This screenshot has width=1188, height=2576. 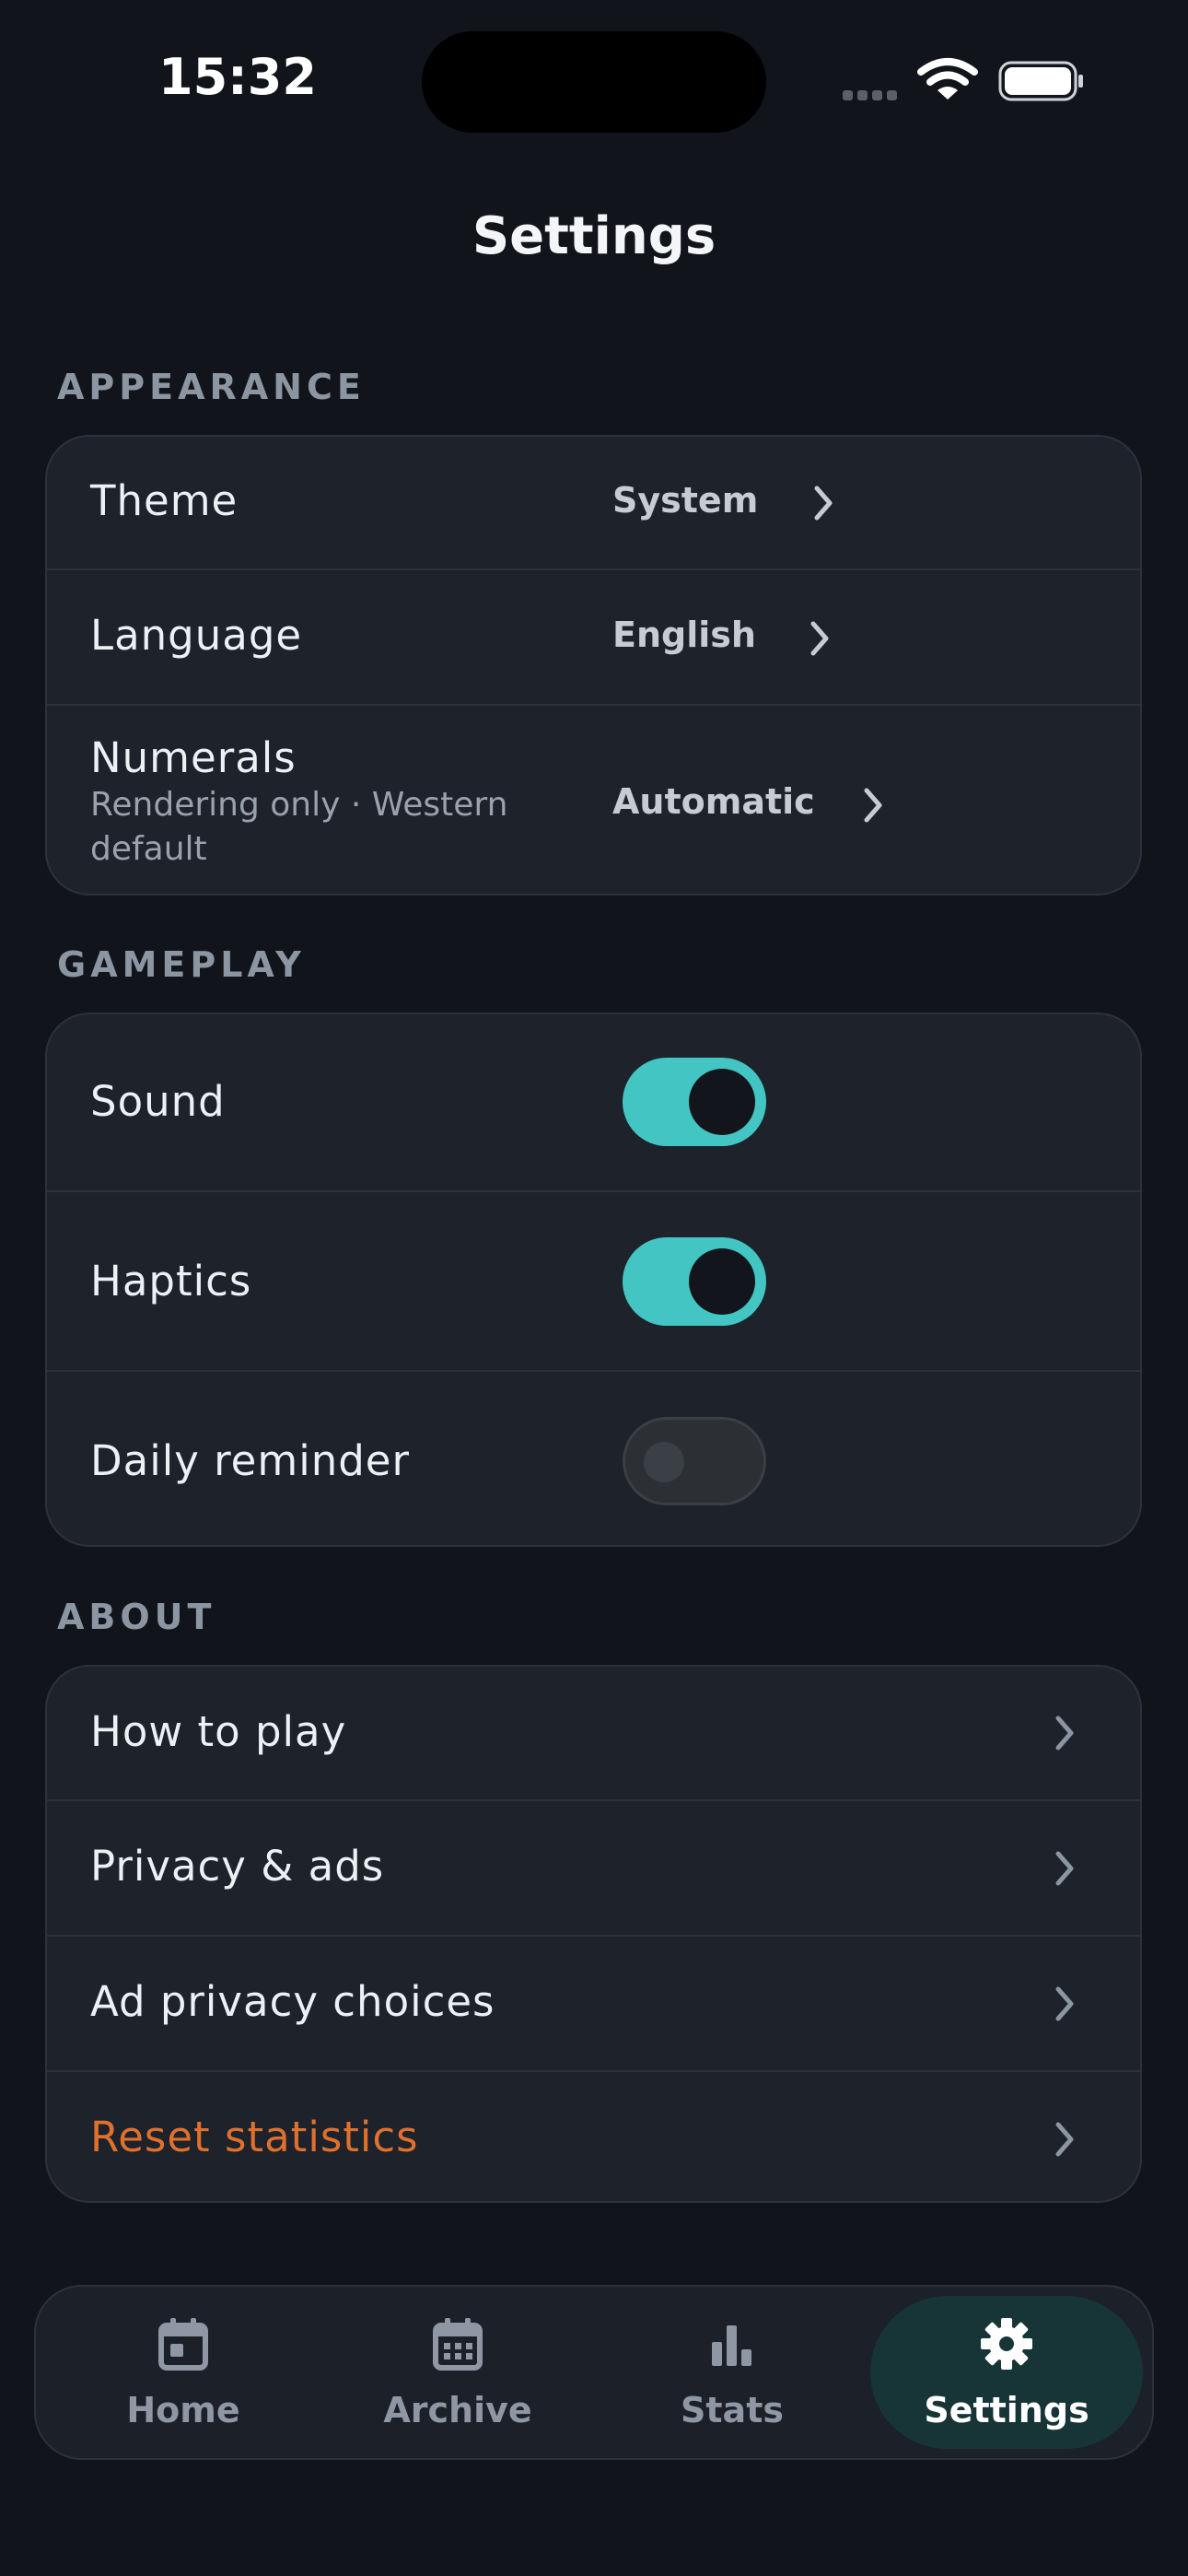 What do you see at coordinates (457, 2410) in the screenshot?
I see `tab-label: Archive` at bounding box center [457, 2410].